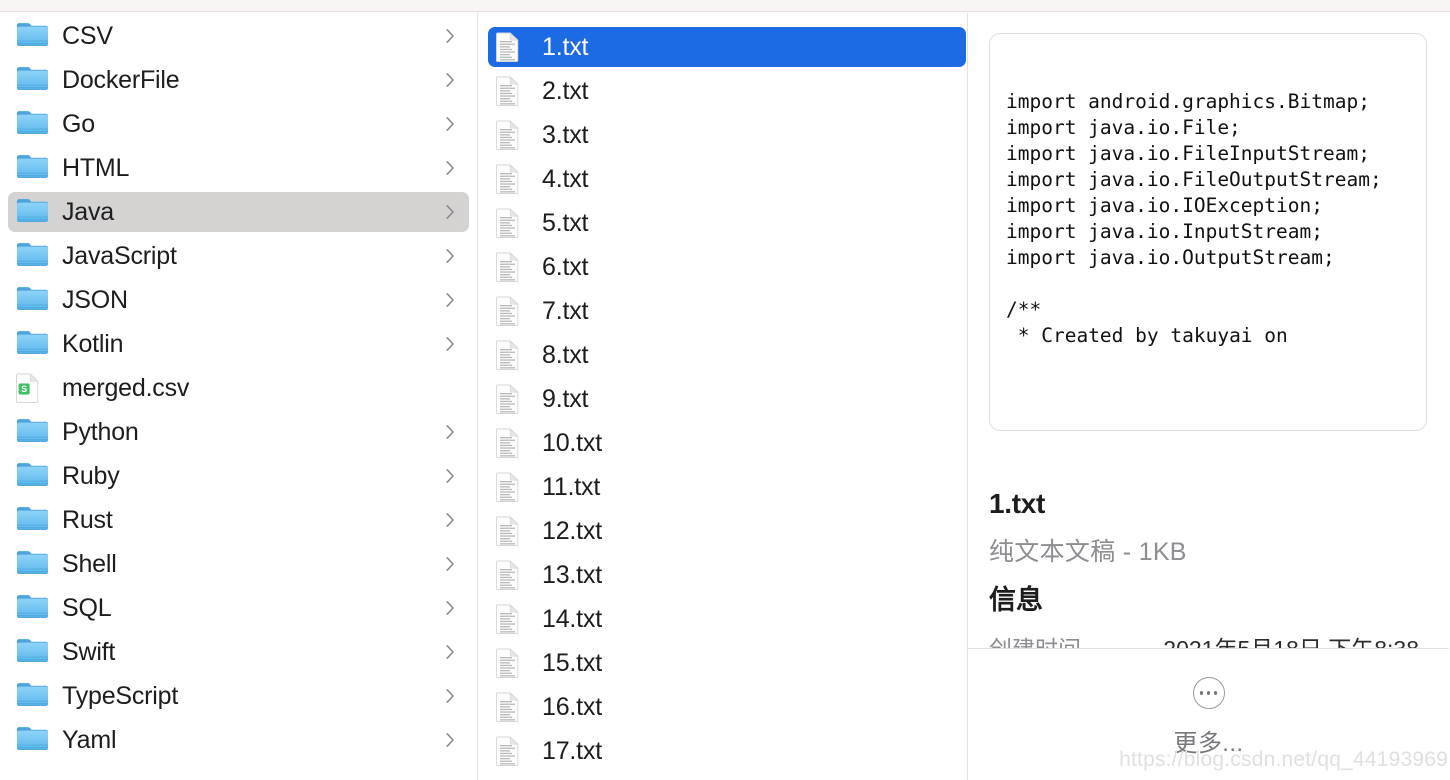  I want to click on preview-file-name: 1.txt, so click(1017, 503).